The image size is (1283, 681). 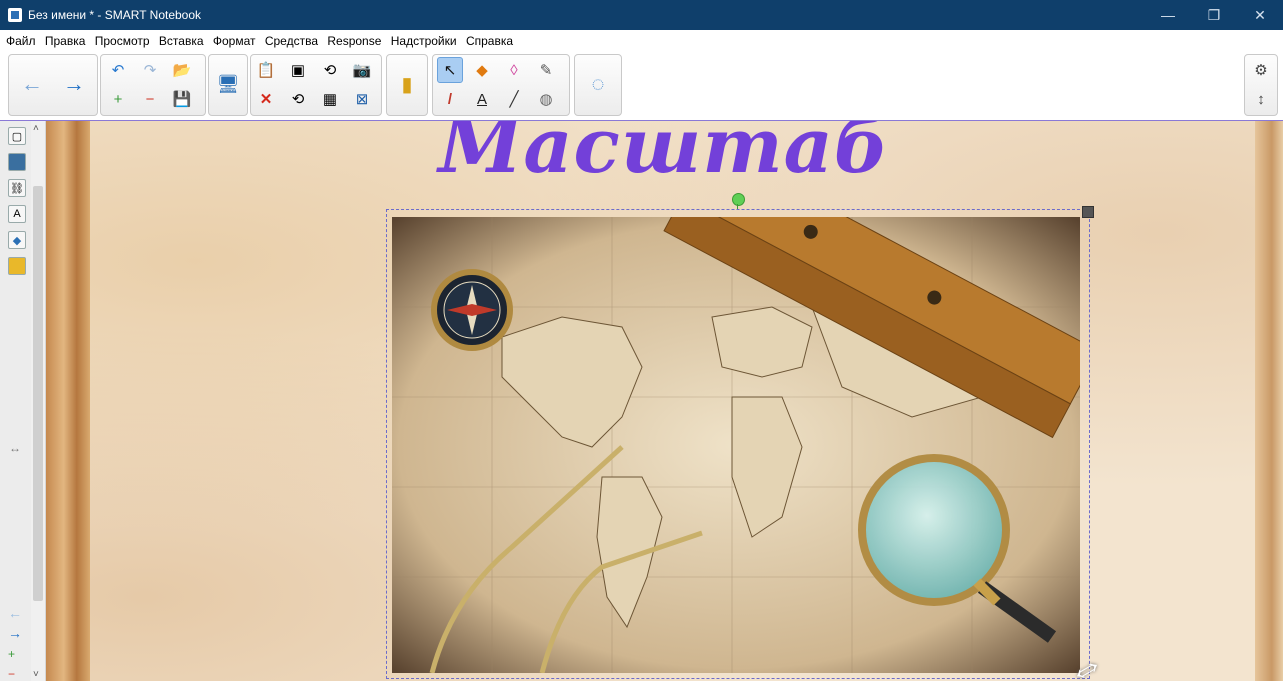 What do you see at coordinates (17, 136) in the screenshot?
I see `page-sorter-tab-icon: ▢` at bounding box center [17, 136].